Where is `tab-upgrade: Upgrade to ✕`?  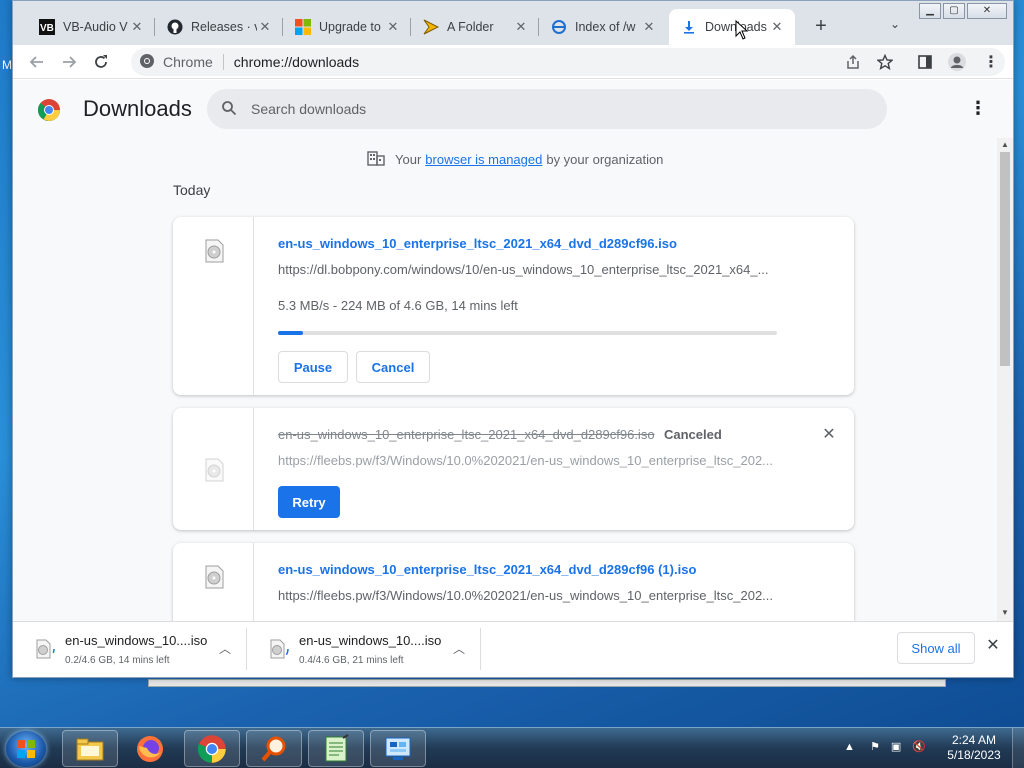
tab-upgrade: Upgrade to ✕ is located at coordinates (347, 27).